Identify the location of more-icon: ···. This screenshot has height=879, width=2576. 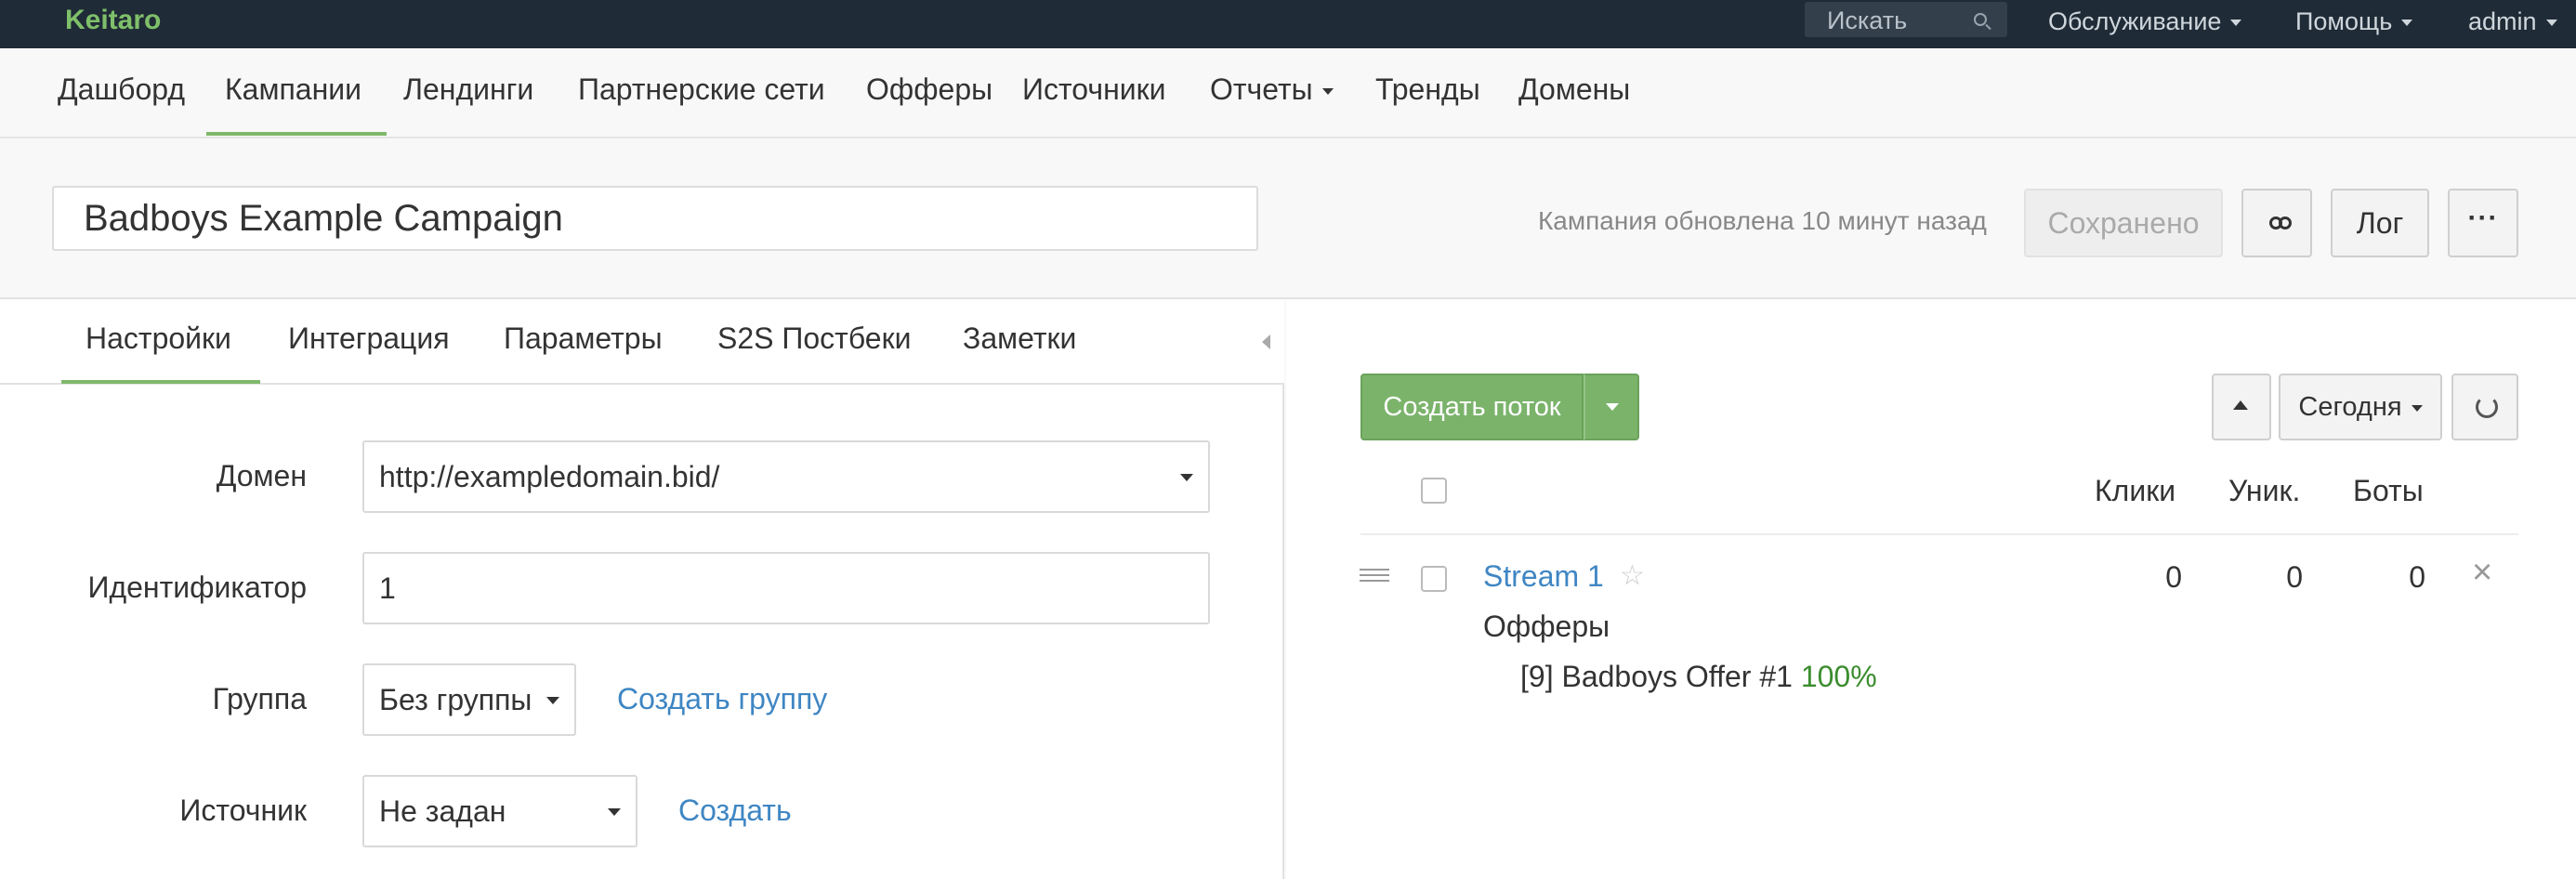
(2483, 218).